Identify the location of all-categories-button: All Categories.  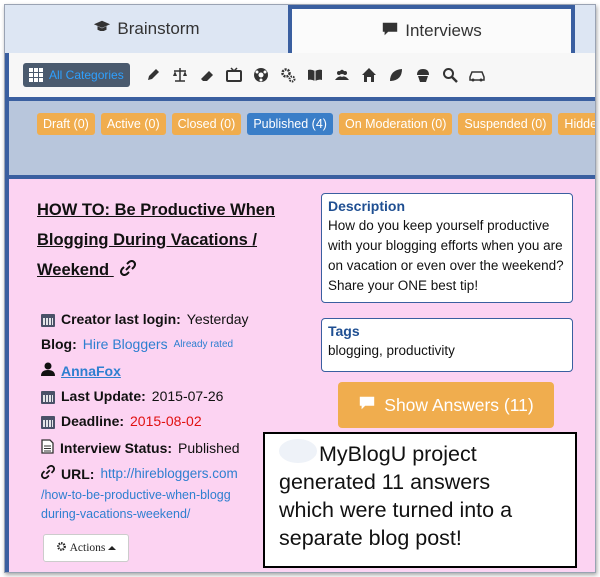
(76, 75).